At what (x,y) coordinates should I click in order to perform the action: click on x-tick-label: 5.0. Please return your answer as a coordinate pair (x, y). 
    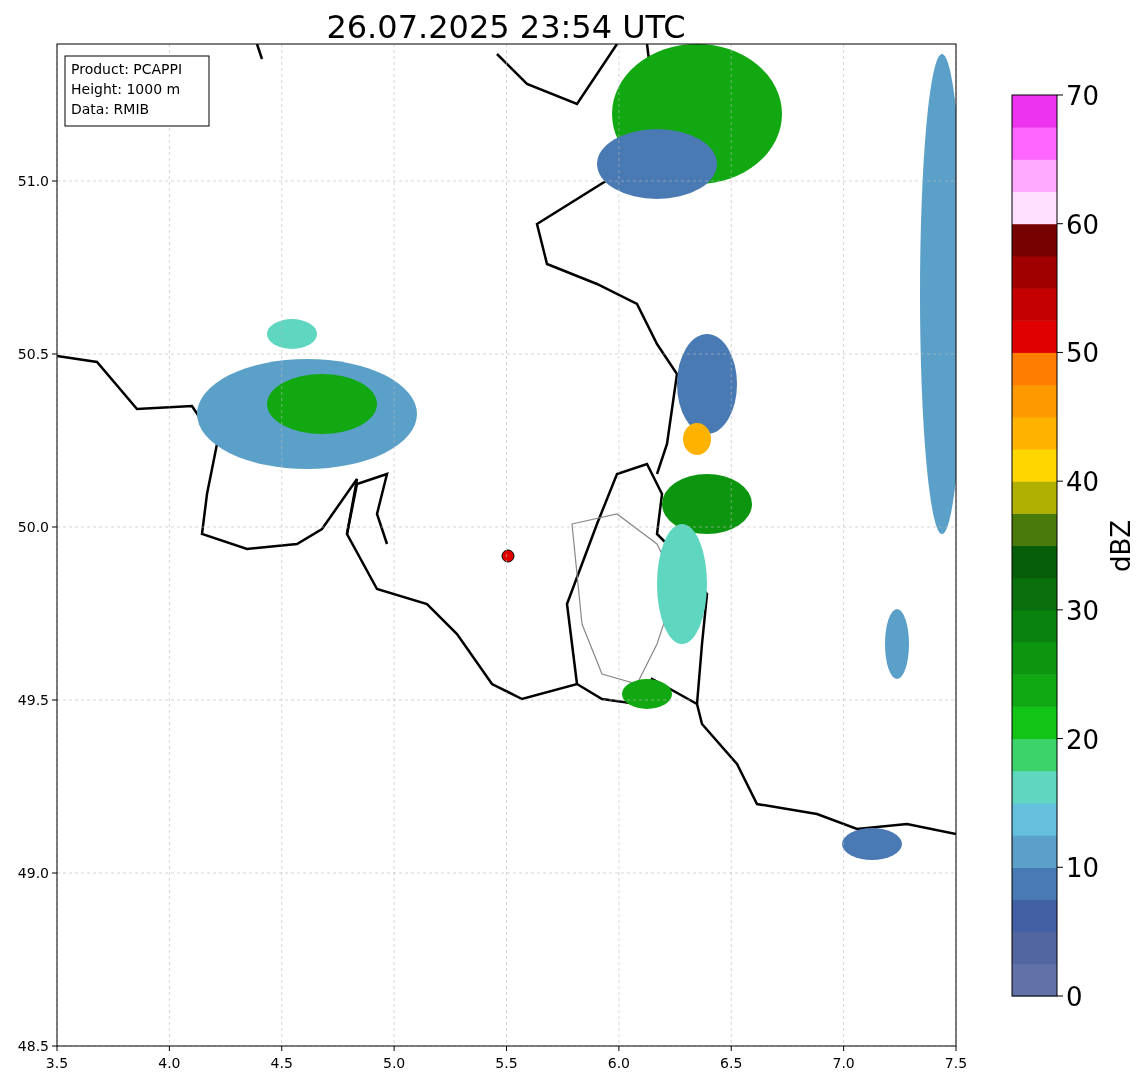
    Looking at the image, I should click on (394, 1063).